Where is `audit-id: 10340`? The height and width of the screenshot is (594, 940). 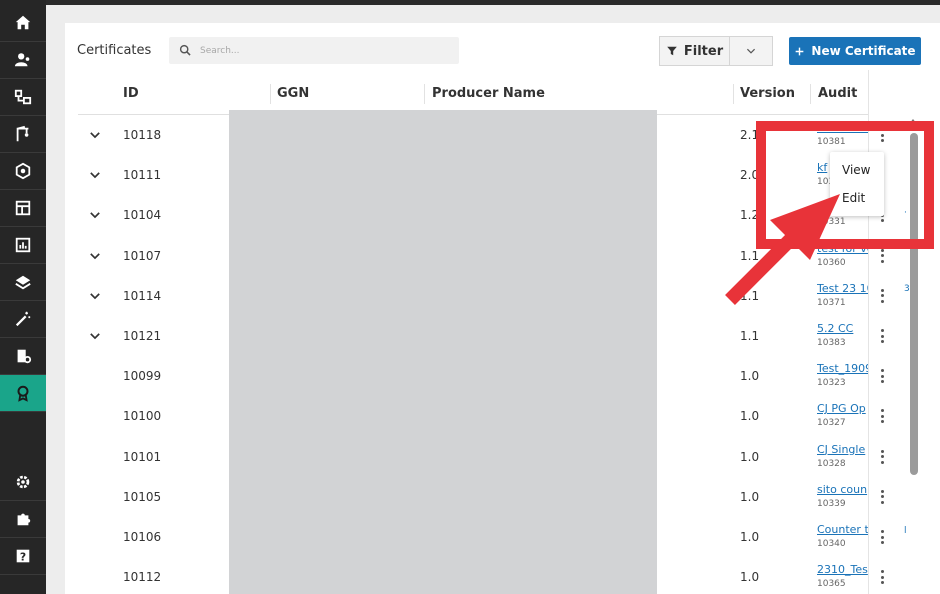
audit-id: 10340 is located at coordinates (831, 544).